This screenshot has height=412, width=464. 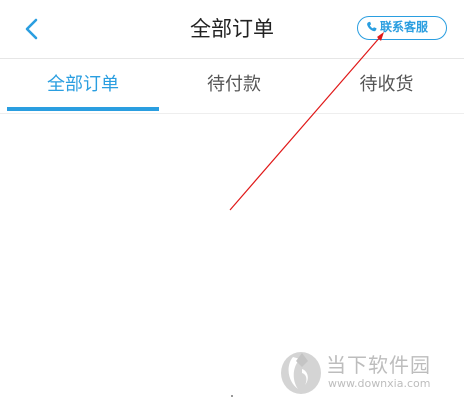 What do you see at coordinates (378, 365) in the screenshot?
I see `watermark-name: 当下软件园` at bounding box center [378, 365].